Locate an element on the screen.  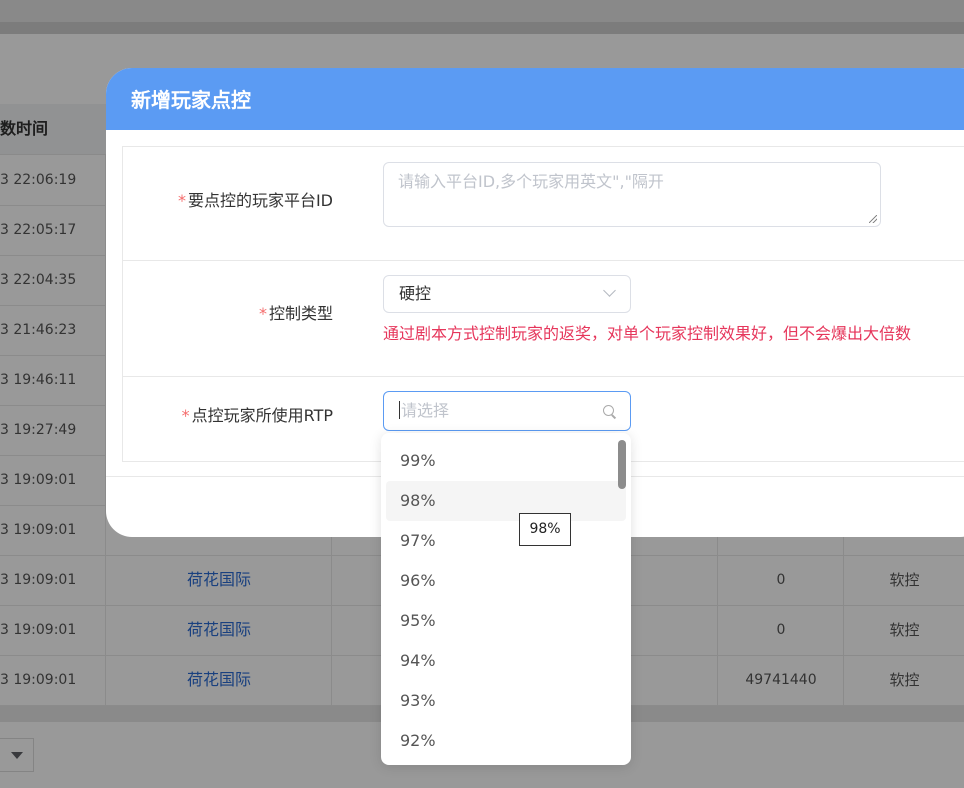
dialog-title: 新增玩家点控 is located at coordinates (191, 100).